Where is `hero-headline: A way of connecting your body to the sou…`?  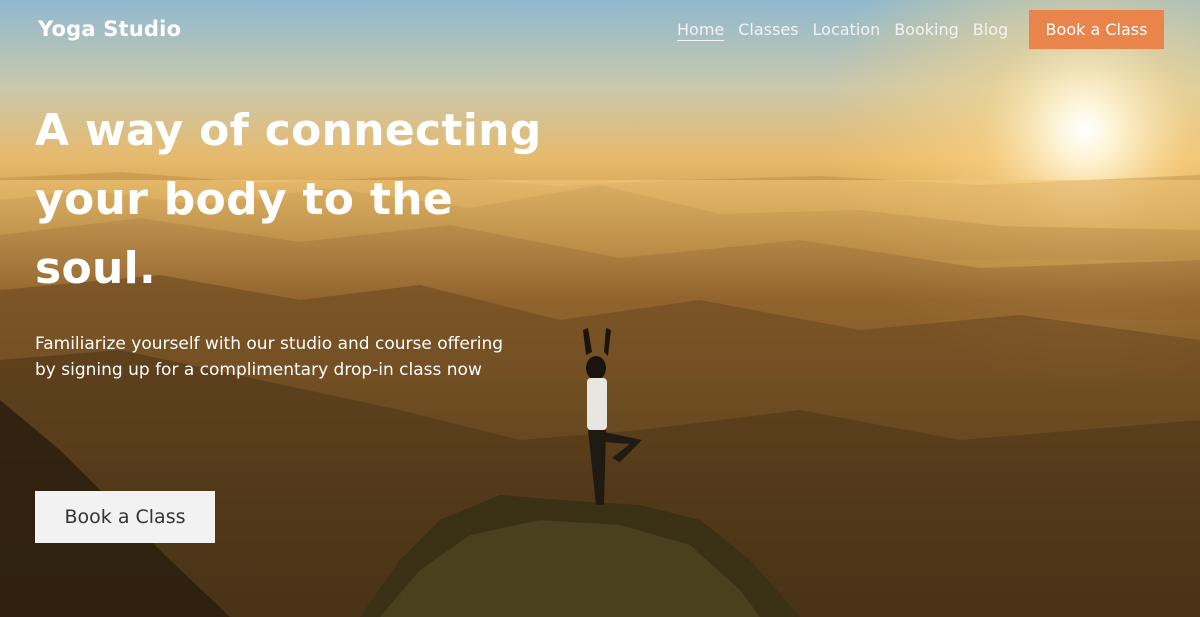
hero-headline: A way of connecting your body to the sou… is located at coordinates (288, 199).